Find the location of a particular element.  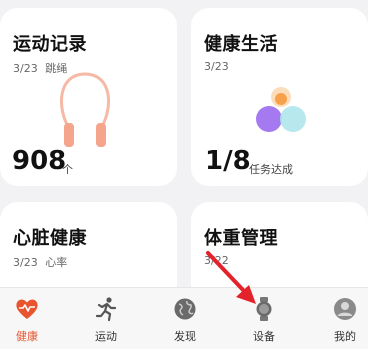

card-subtitle: 3/22 is located at coordinates (218, 260).